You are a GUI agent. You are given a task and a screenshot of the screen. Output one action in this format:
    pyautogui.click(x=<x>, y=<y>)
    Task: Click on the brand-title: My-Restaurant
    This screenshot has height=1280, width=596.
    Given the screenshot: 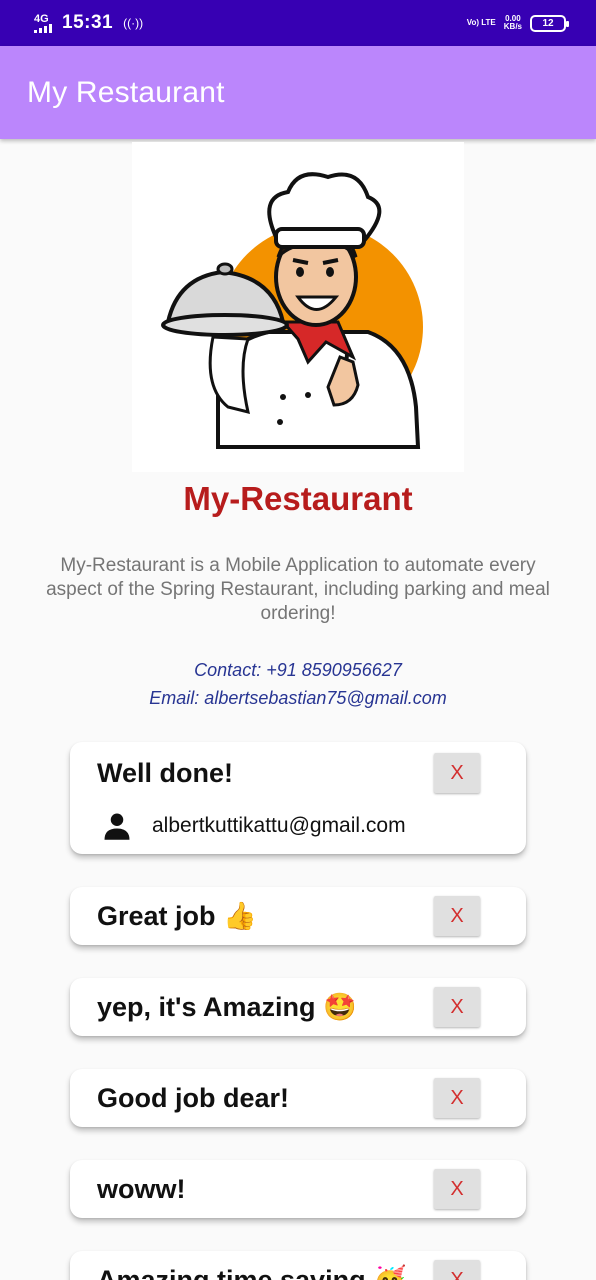 What is the action you would take?
    pyautogui.click(x=298, y=498)
    